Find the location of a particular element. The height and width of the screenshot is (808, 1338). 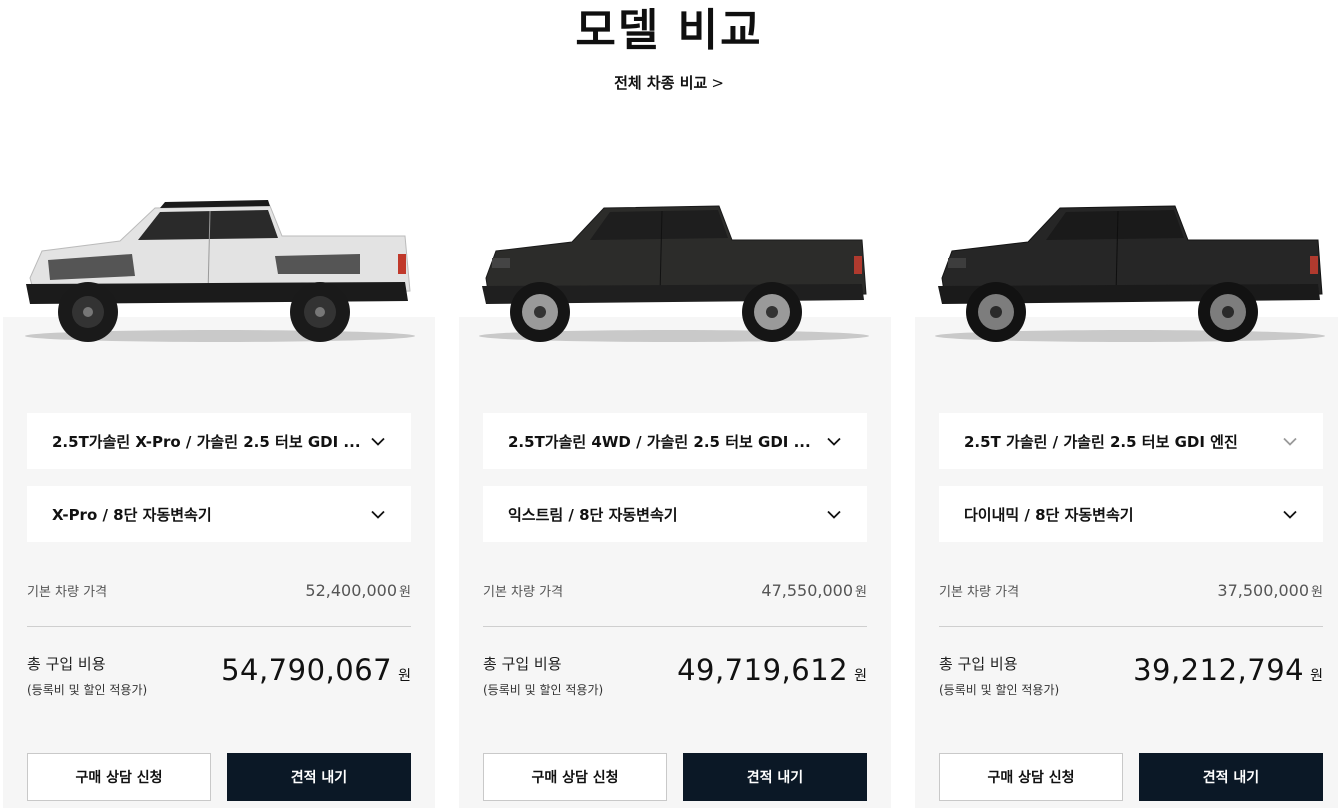

total-cost-value: 49,719,612 원 is located at coordinates (772, 670).